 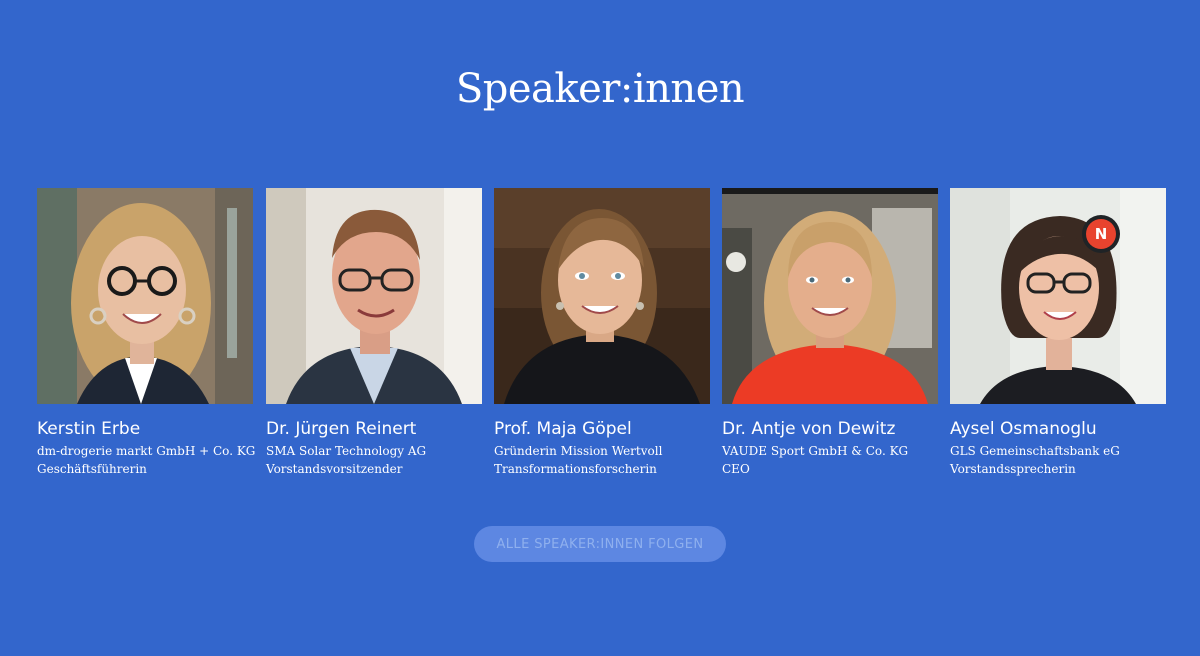 What do you see at coordinates (736, 469) in the screenshot?
I see `speaker-role: CEO` at bounding box center [736, 469].